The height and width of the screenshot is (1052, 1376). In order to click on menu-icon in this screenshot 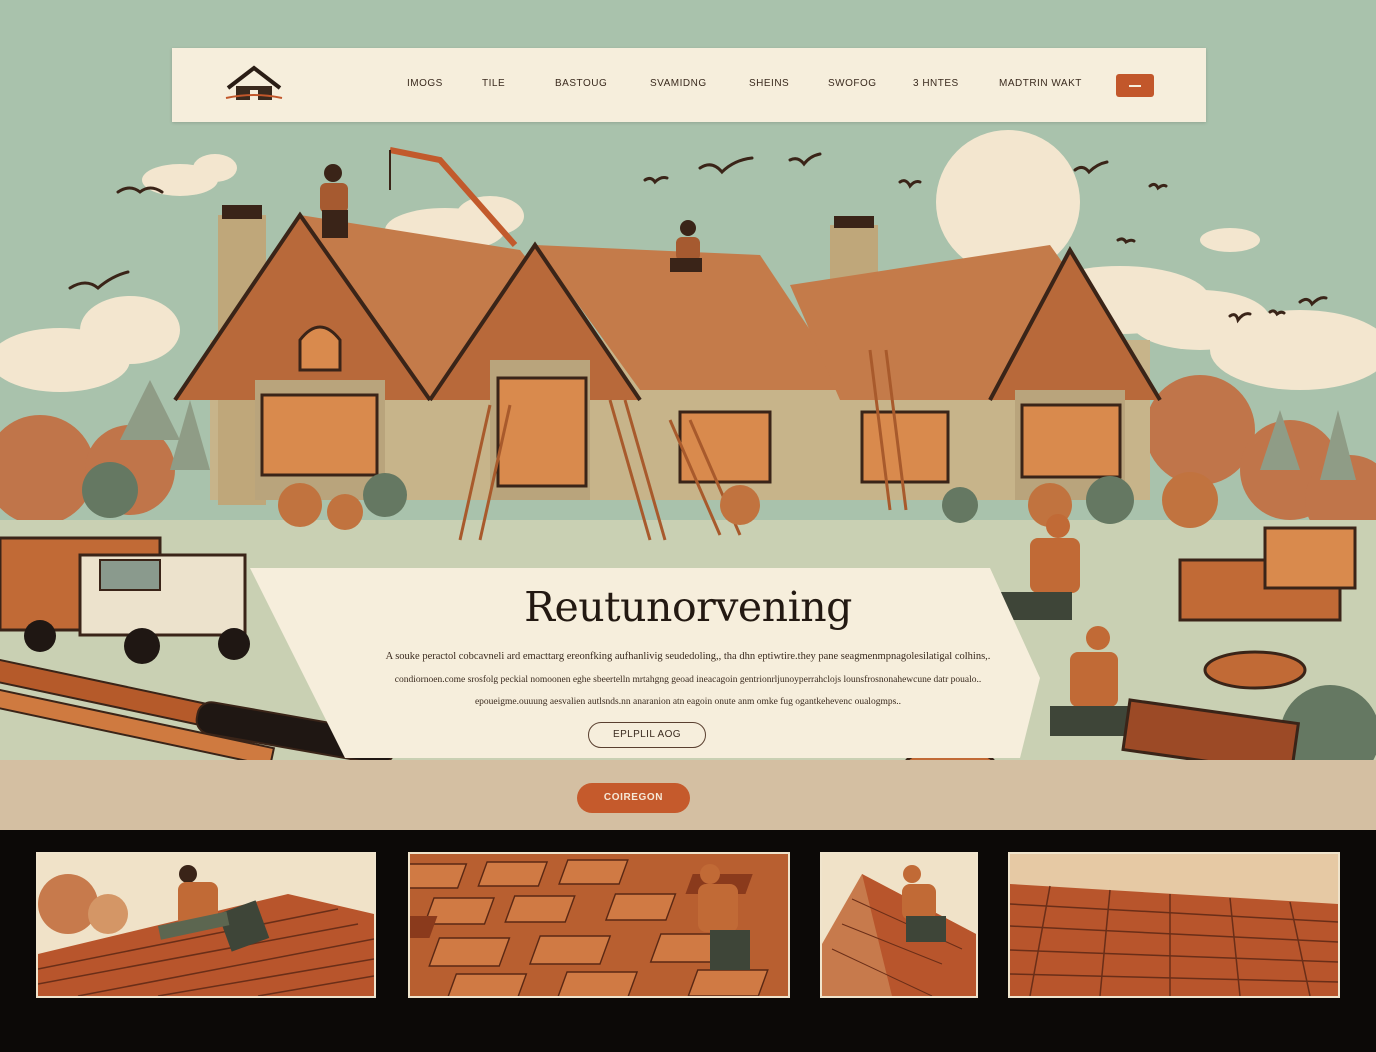, I will do `click(1135, 86)`.